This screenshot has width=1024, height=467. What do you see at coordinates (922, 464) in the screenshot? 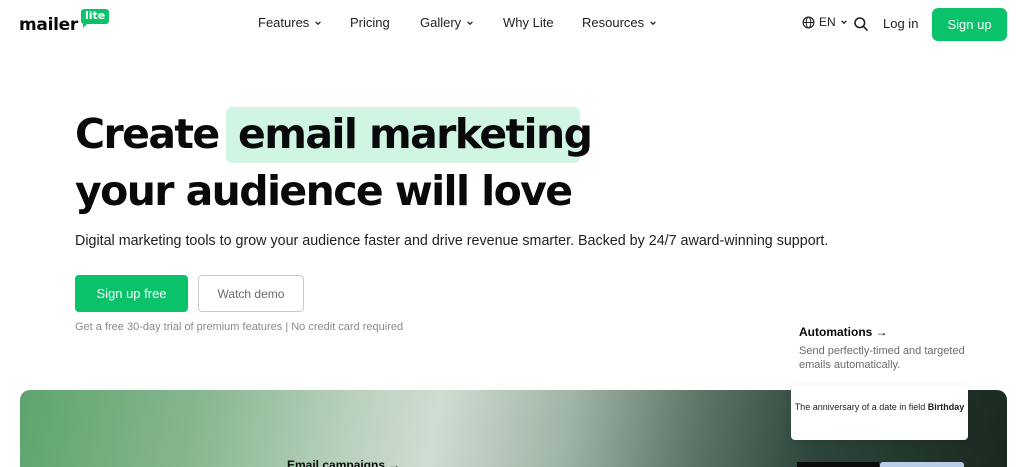
I see `preview-panel-blue` at bounding box center [922, 464].